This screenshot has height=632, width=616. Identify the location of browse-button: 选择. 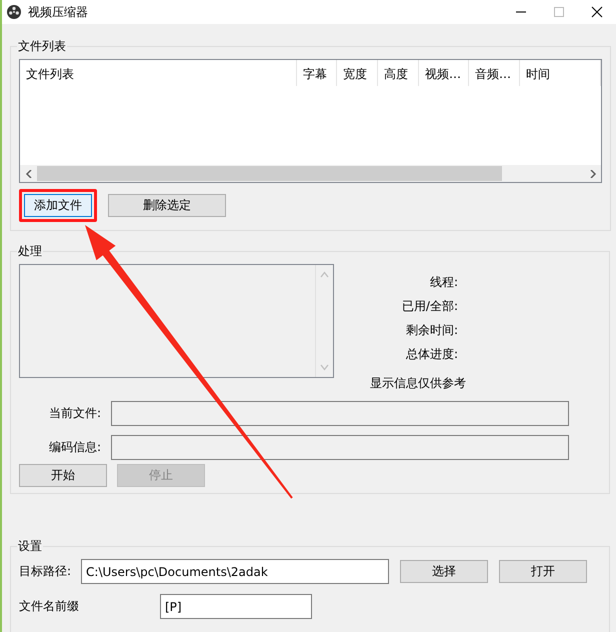
(444, 571).